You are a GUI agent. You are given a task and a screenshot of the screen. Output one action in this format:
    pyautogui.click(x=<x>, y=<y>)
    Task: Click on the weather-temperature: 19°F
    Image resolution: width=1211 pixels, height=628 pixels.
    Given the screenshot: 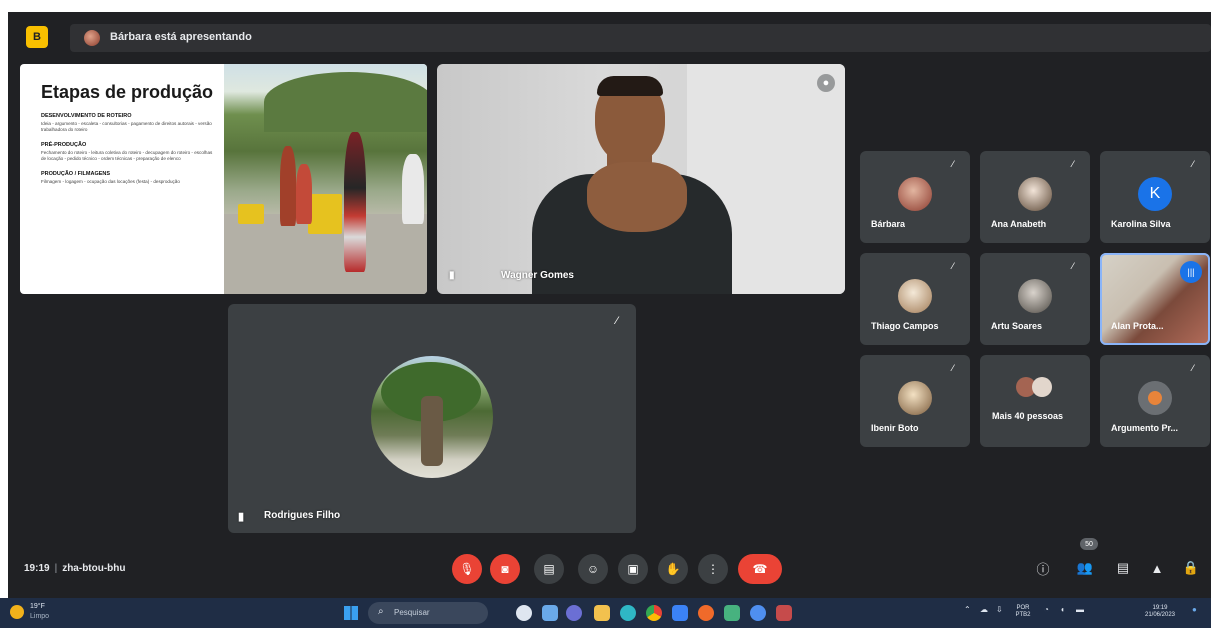 What is the action you would take?
    pyautogui.click(x=37, y=606)
    